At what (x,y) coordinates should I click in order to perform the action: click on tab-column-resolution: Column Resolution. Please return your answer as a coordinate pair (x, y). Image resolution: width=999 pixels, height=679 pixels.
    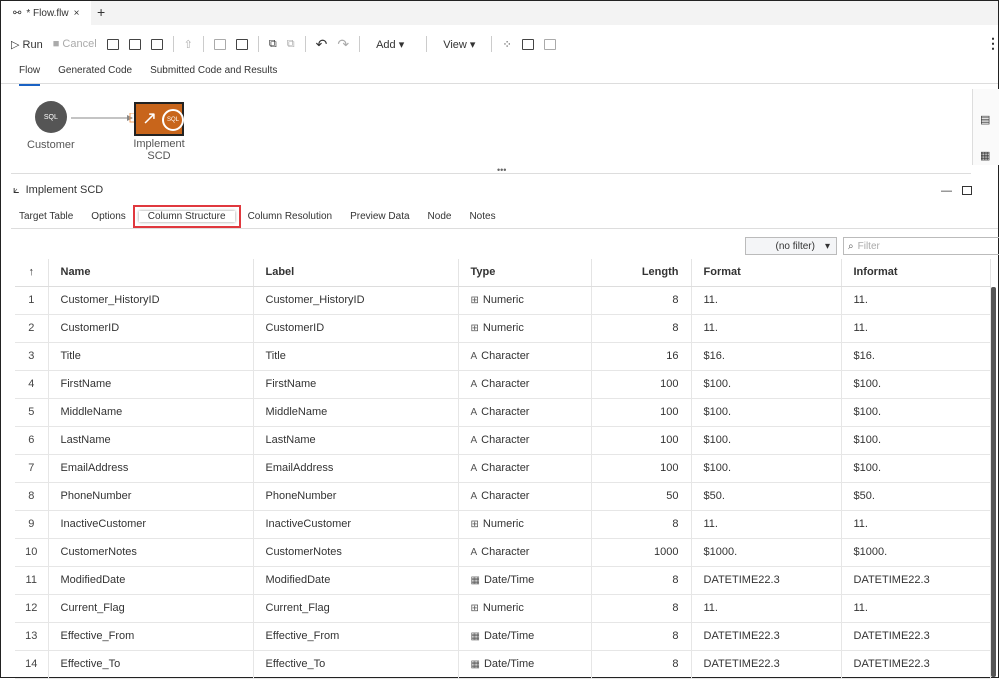
    Looking at the image, I should click on (290, 216).